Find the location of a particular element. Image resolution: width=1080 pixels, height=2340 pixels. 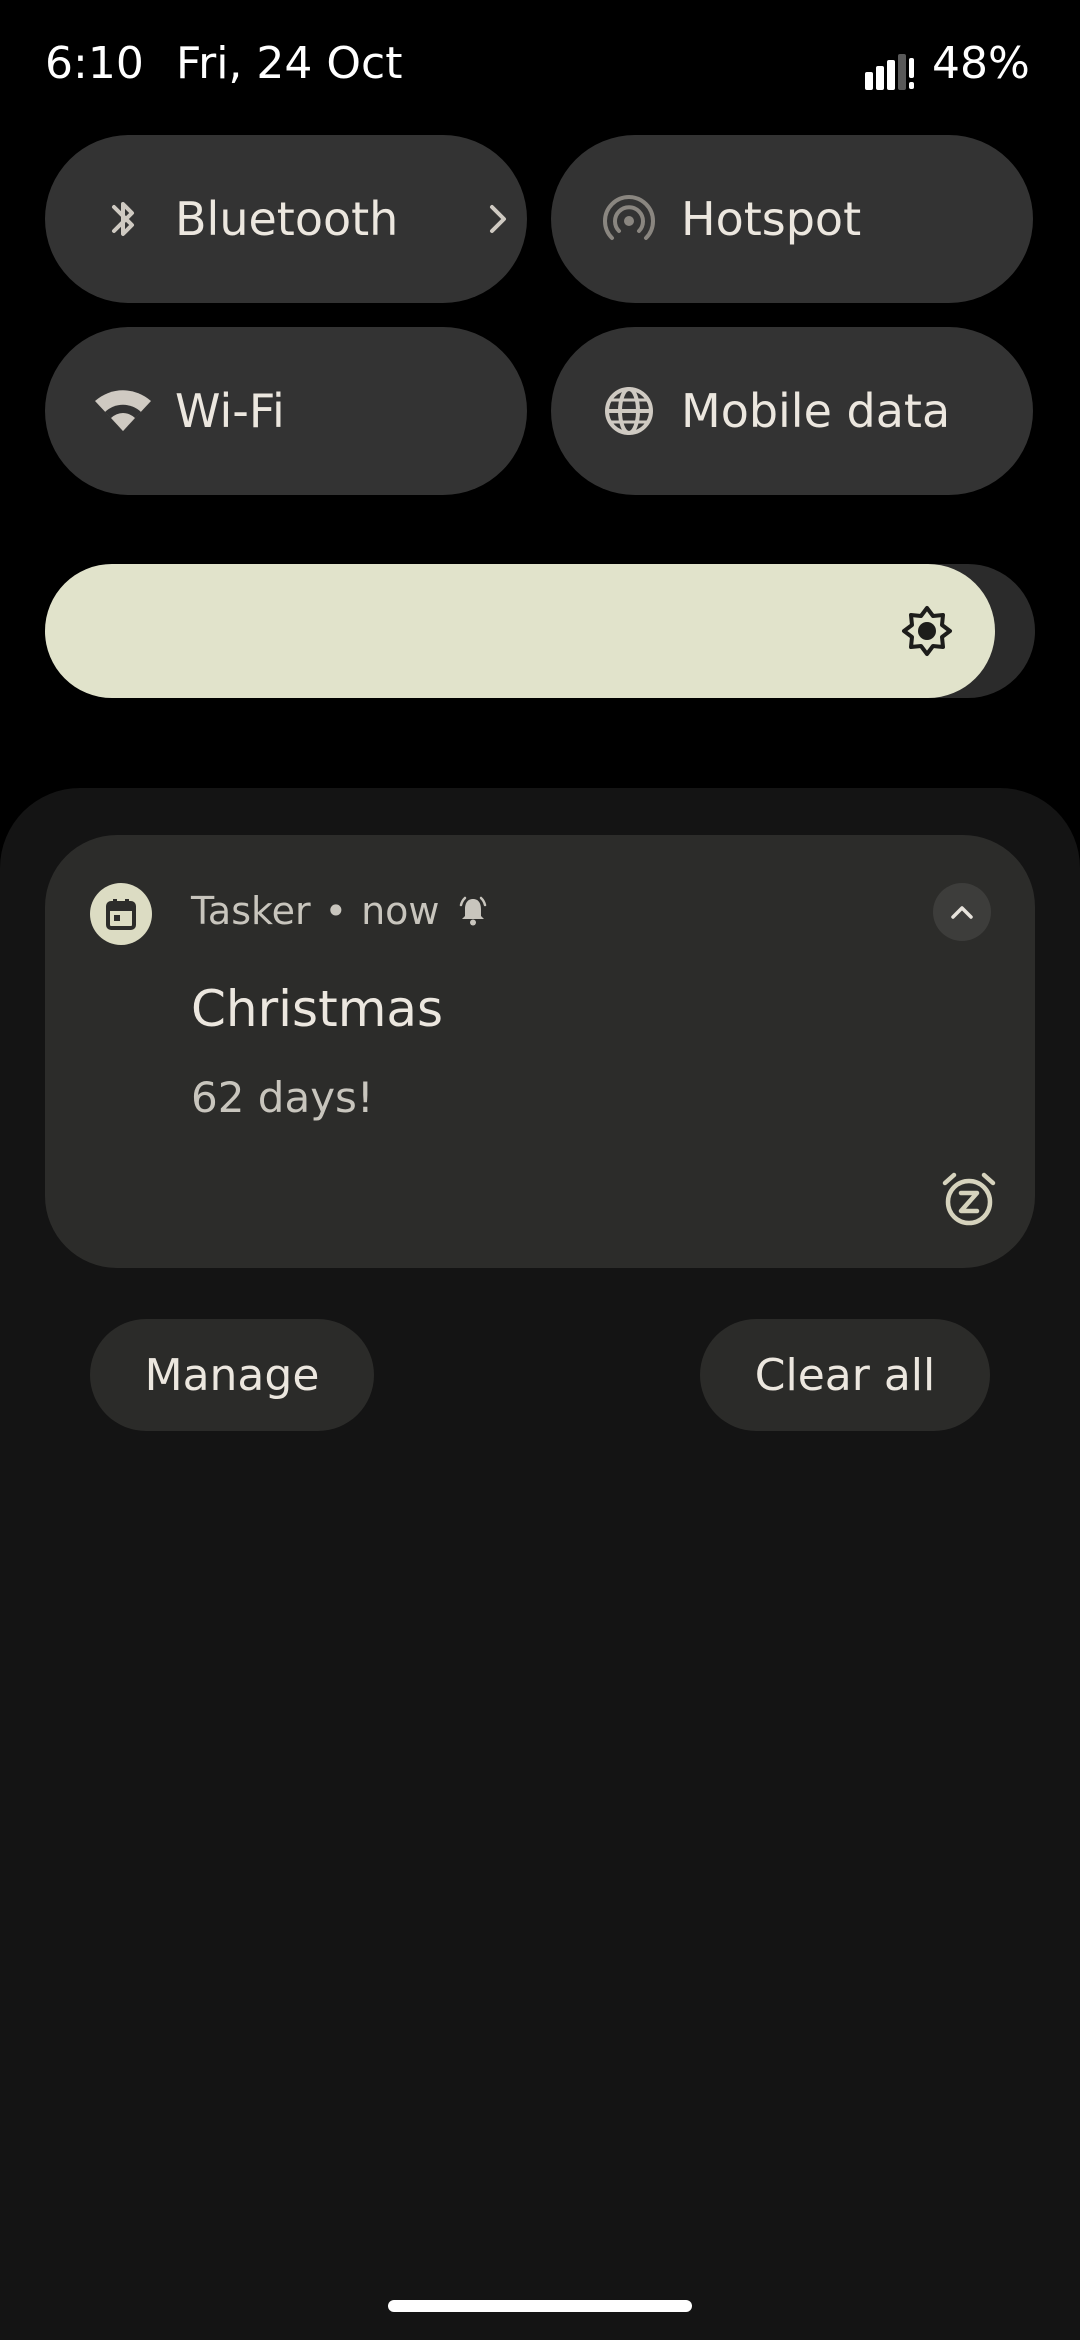

snooze-icon is located at coordinates (969, 1199).